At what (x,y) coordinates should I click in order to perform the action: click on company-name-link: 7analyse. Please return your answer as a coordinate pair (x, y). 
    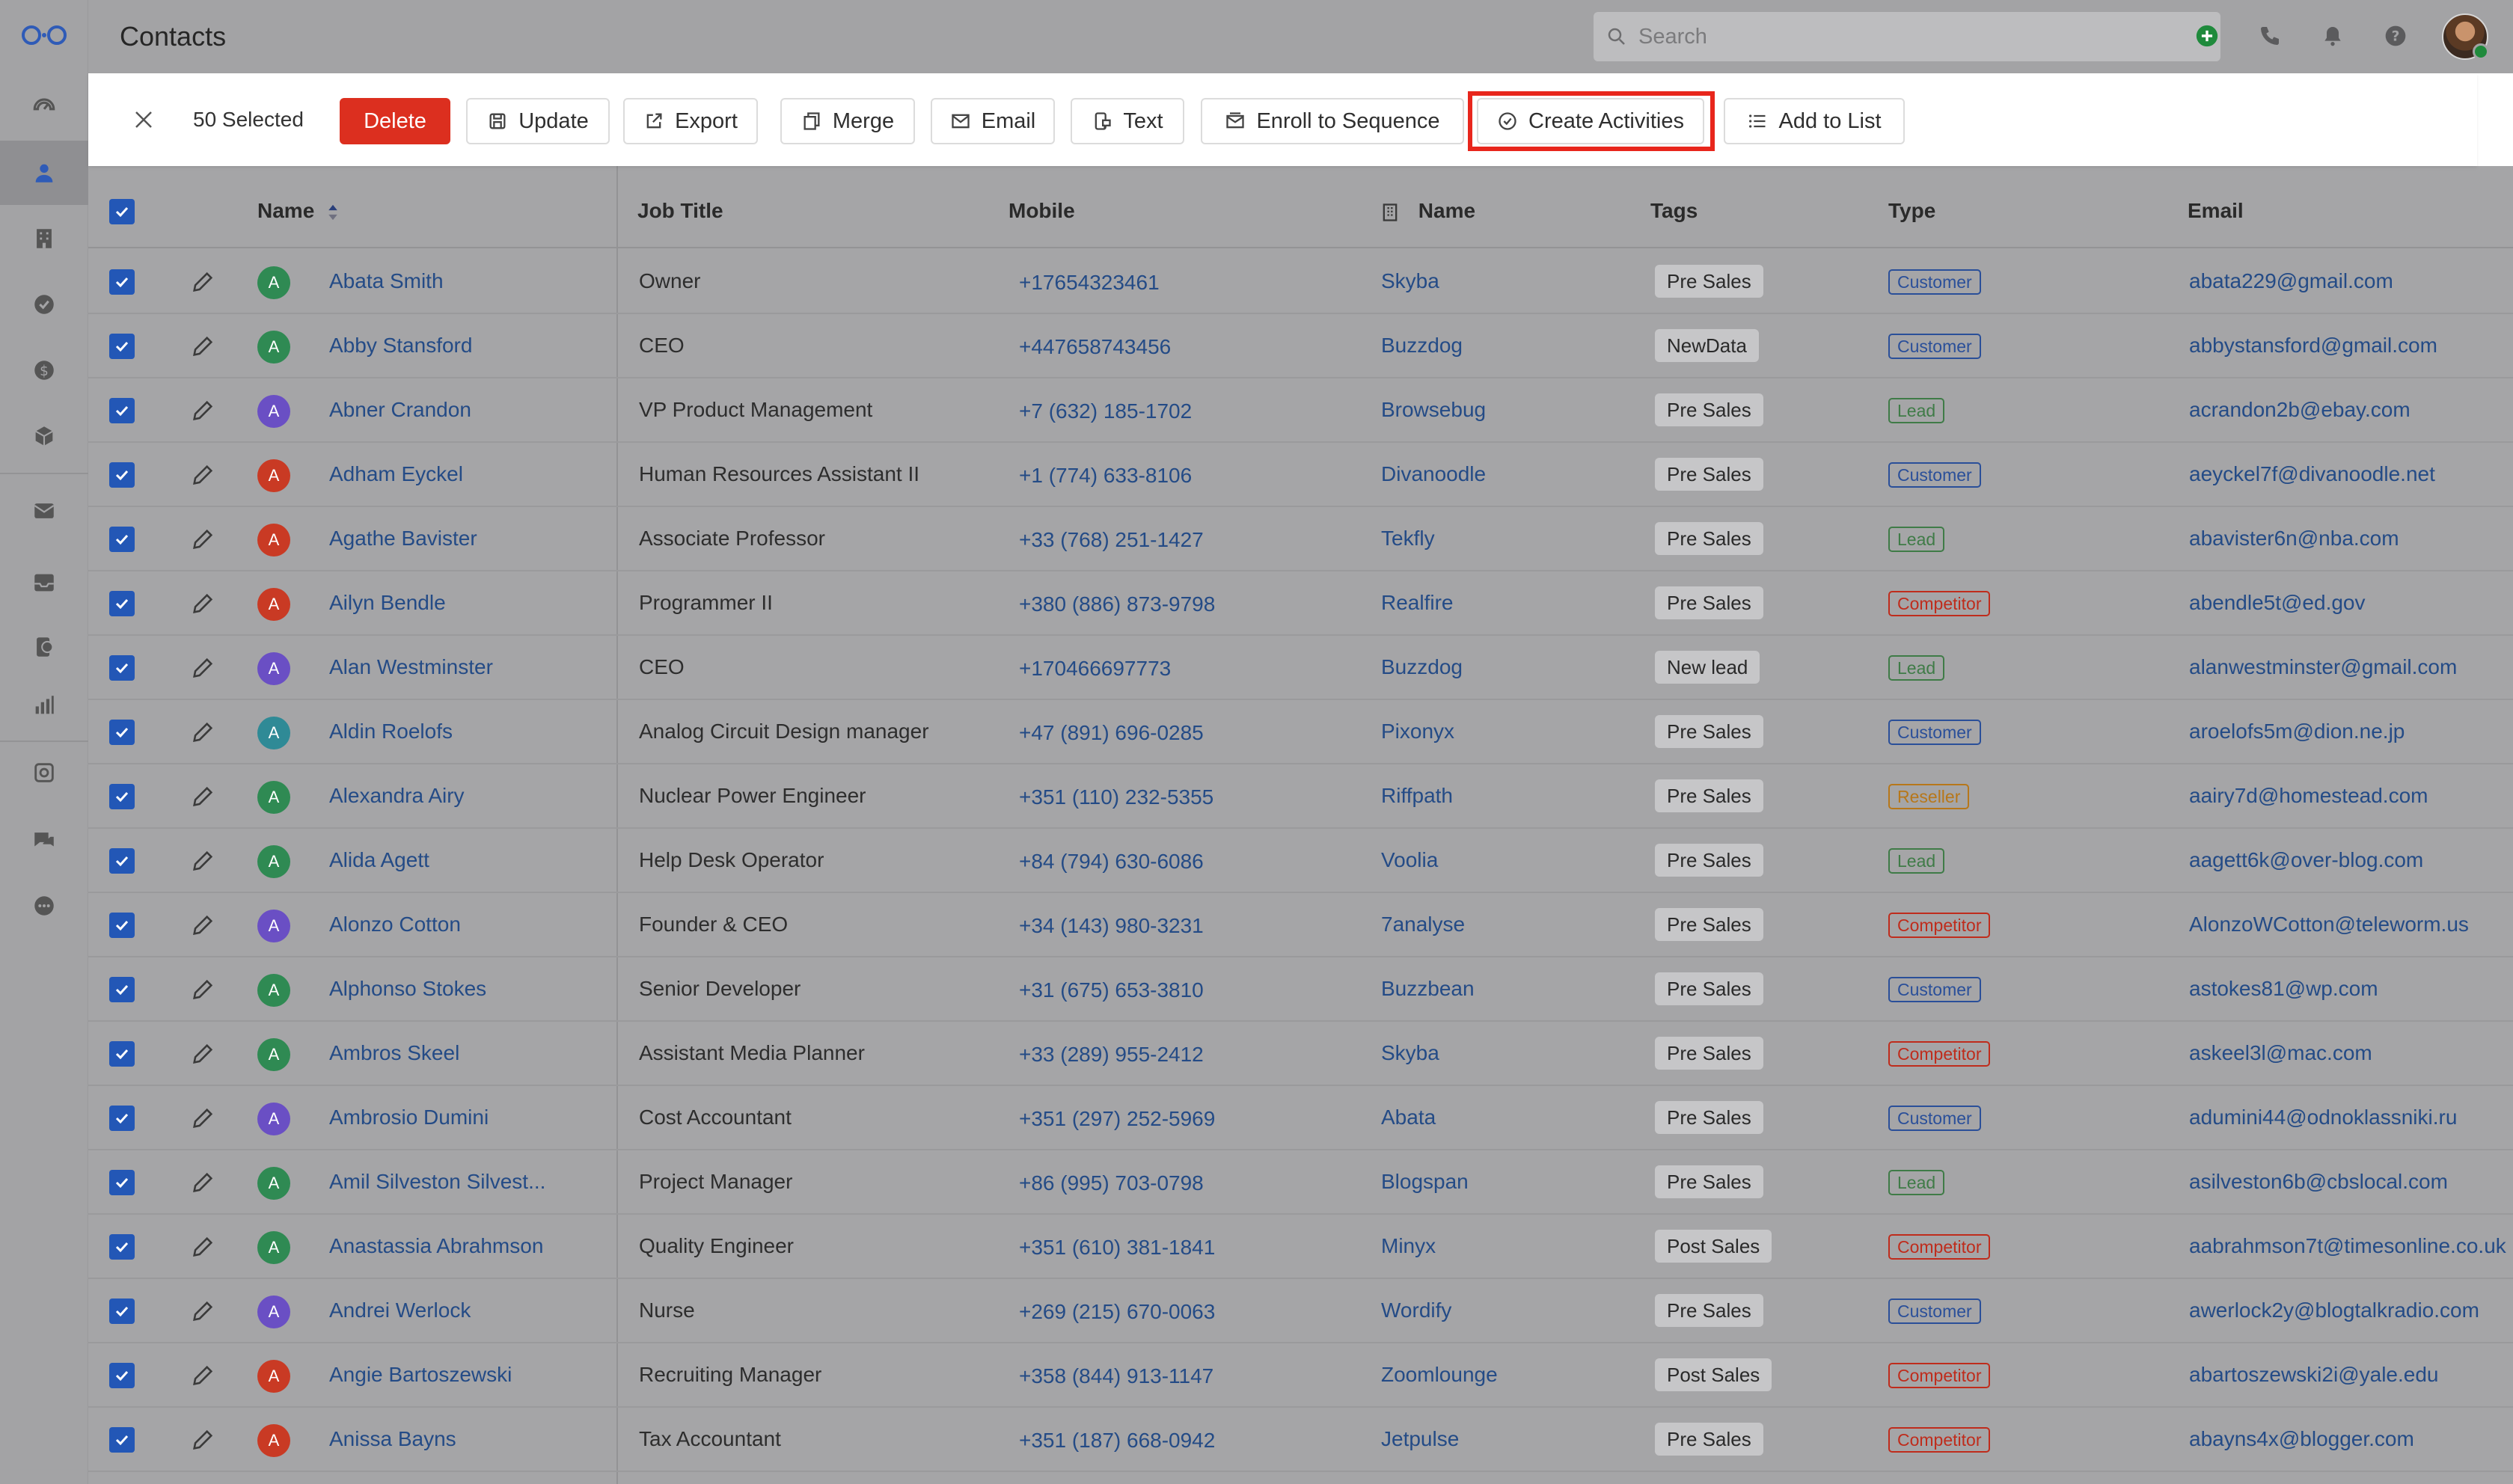
    Looking at the image, I should click on (1423, 924).